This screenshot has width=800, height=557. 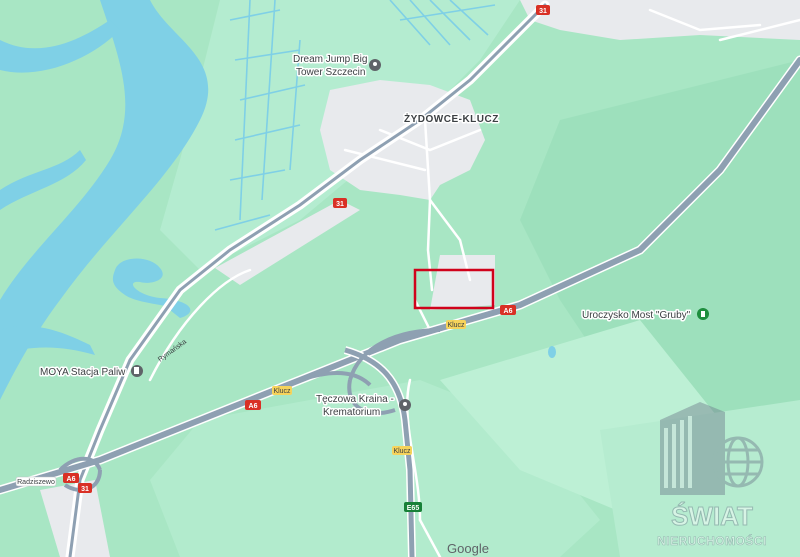 I want to click on poi-label-reserve: Uroczysko Most "Gruby", so click(x=636, y=315).